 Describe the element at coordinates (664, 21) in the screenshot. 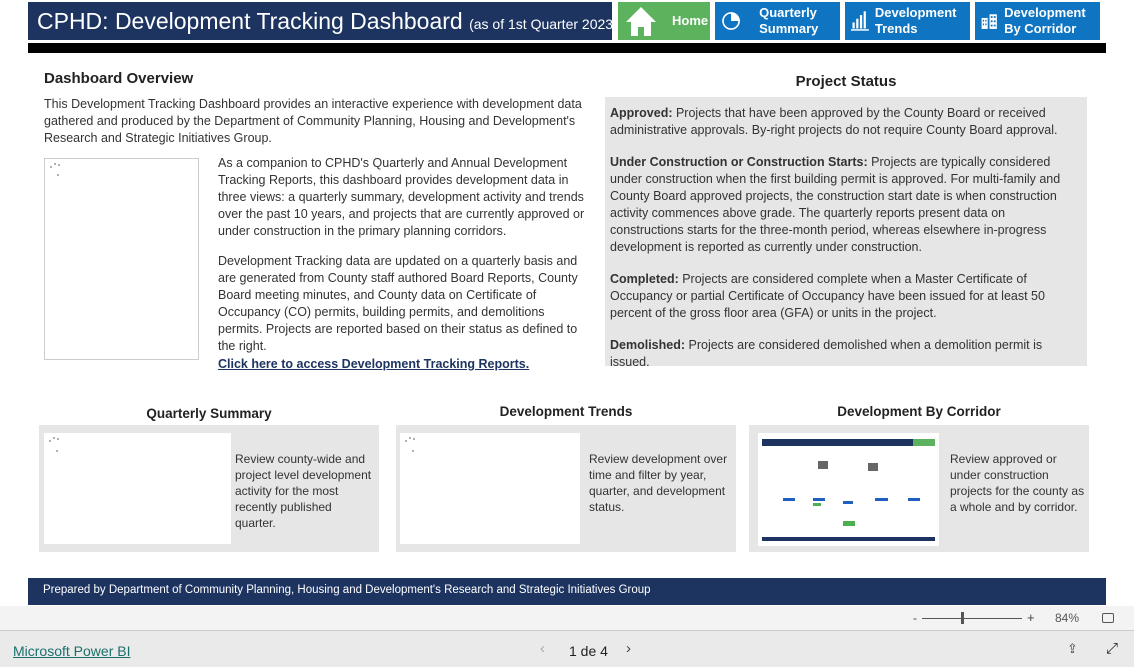

I see `nav-home-button: Home` at that location.